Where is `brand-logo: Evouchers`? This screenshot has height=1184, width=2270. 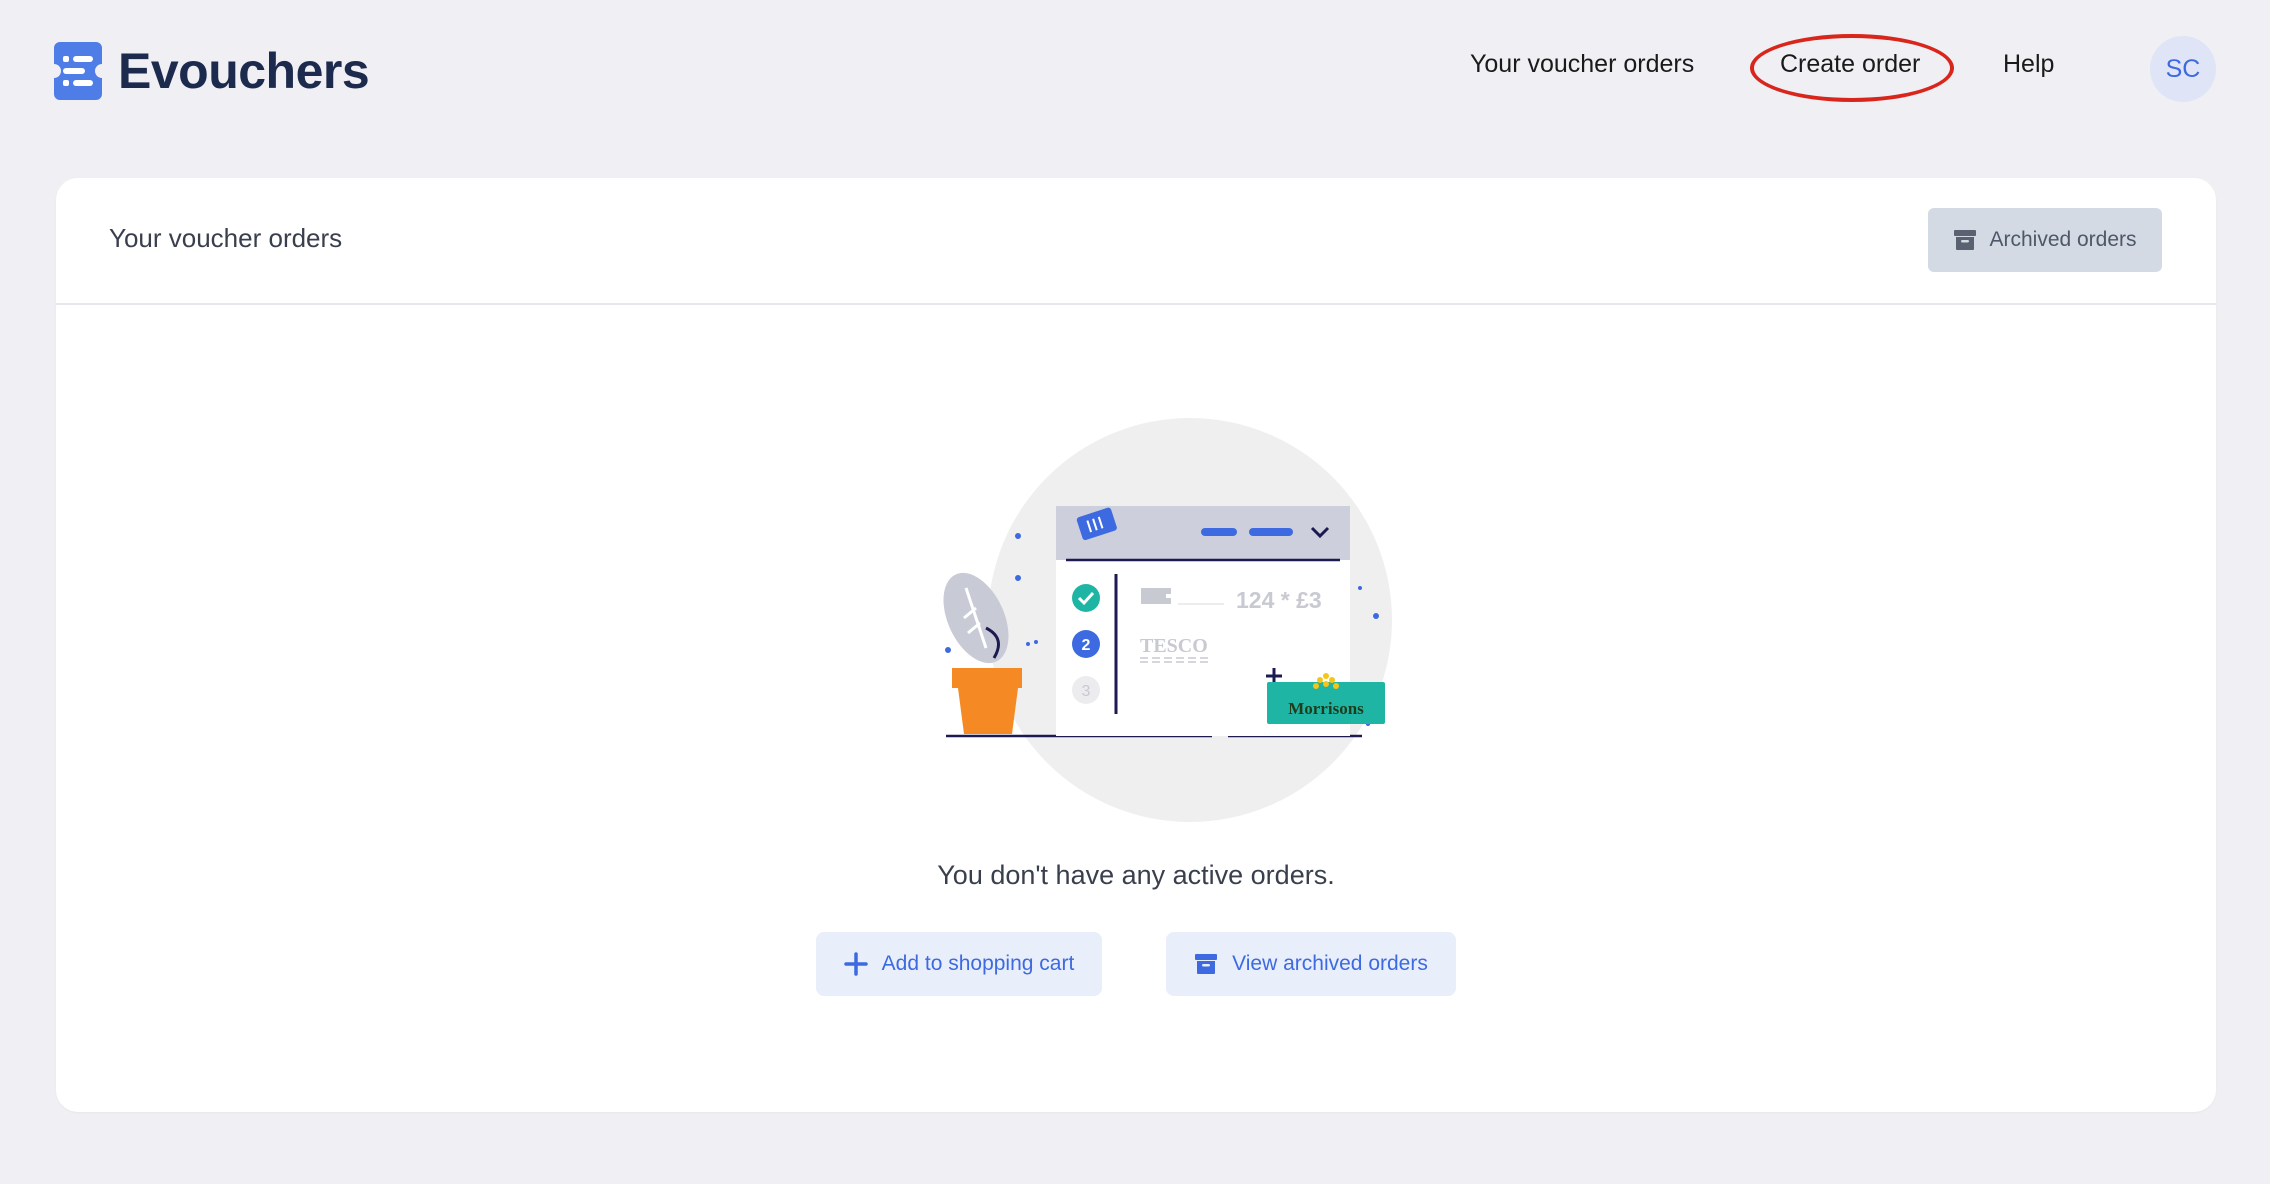 brand-logo: Evouchers is located at coordinates (212, 71).